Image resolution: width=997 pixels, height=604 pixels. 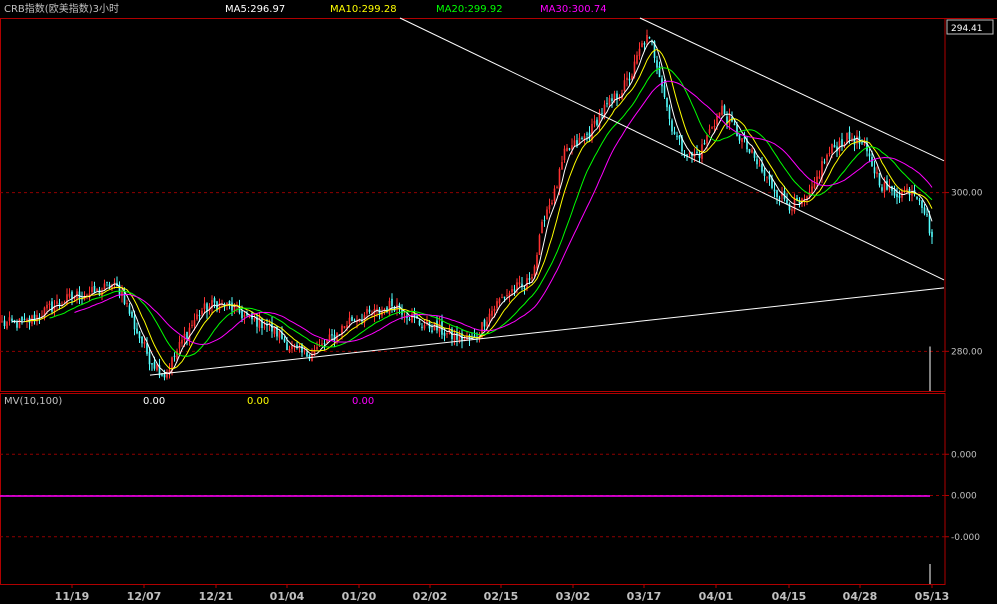 What do you see at coordinates (964, 455) in the screenshot?
I see `volume-tick-label: 0.000` at bounding box center [964, 455].